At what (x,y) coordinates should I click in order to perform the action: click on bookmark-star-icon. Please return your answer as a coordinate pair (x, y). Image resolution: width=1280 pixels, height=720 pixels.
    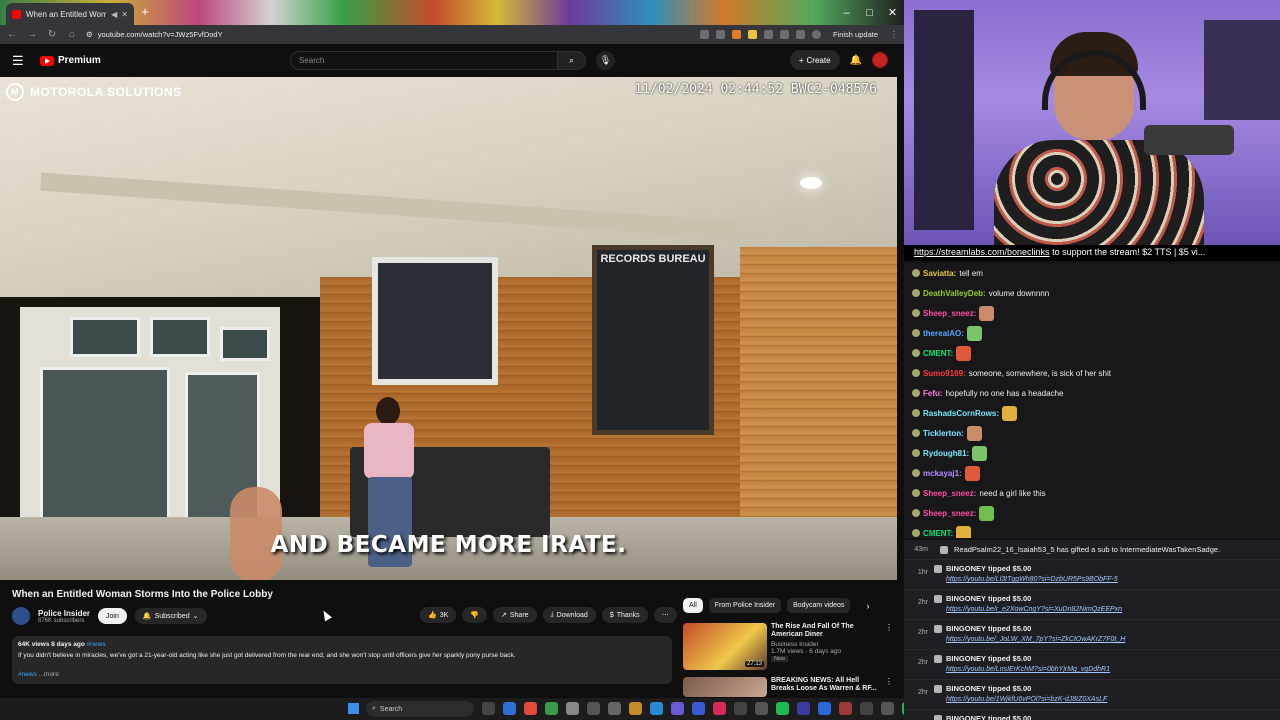
    Looking at the image, I should click on (720, 34).